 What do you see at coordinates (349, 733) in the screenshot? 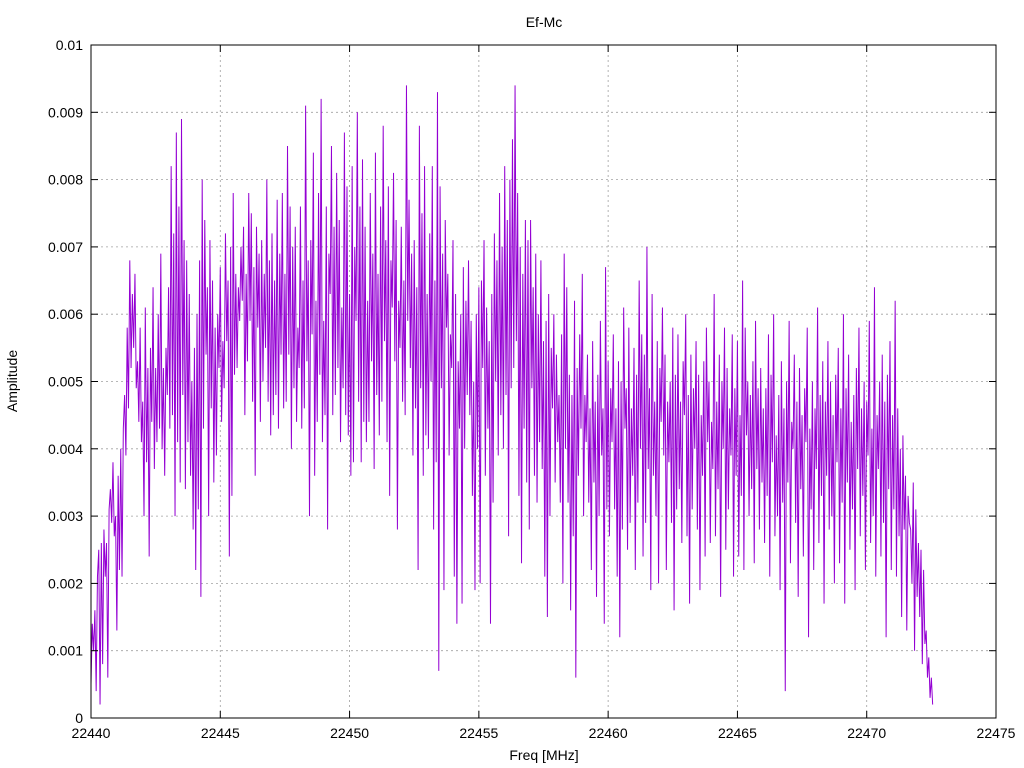
I see `x-tick-label: 22450` at bounding box center [349, 733].